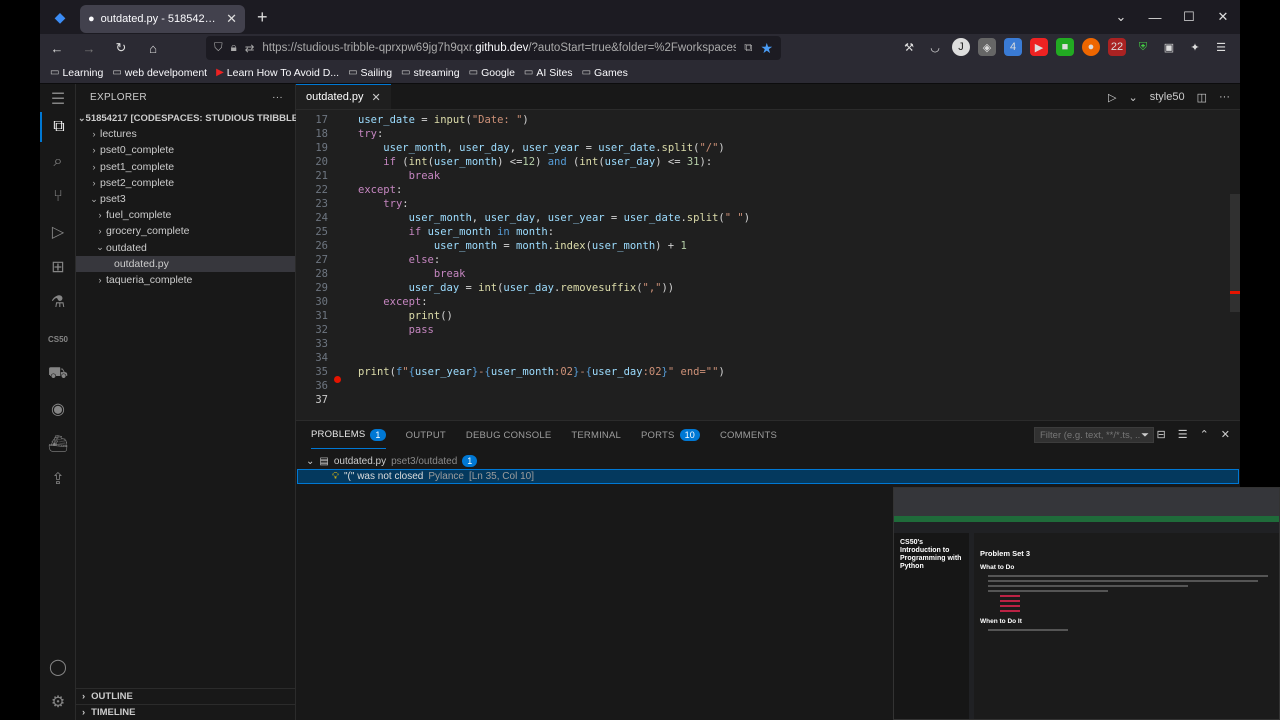 The height and width of the screenshot is (720, 1280). Describe the element at coordinates (159, 73) in the screenshot. I see `bookmark-folder: ▭ web develpoment` at that location.